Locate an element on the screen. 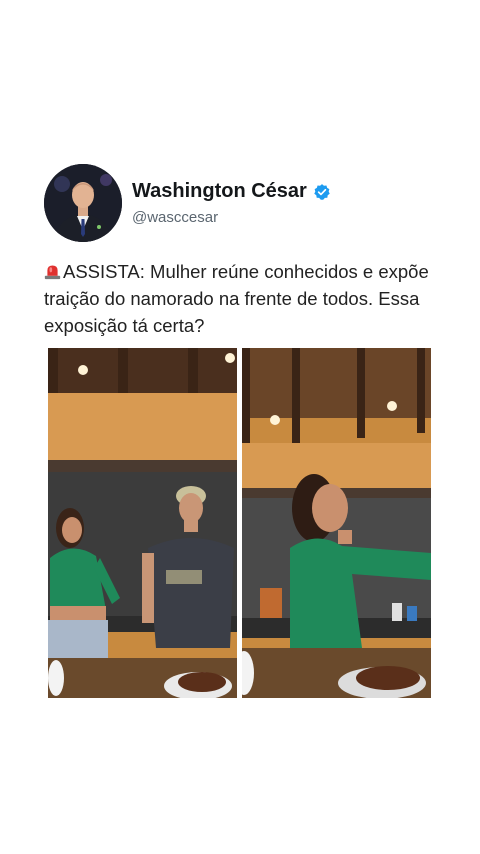 This screenshot has height=854, width=480. user-info: Washington César @wasccesar is located at coordinates (231, 203).